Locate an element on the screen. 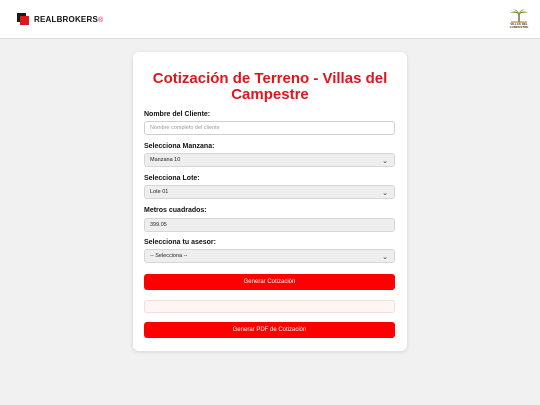  top-bar: REALBROKERS® VILLAS DEL CAMPESTRE is located at coordinates (270, 19).